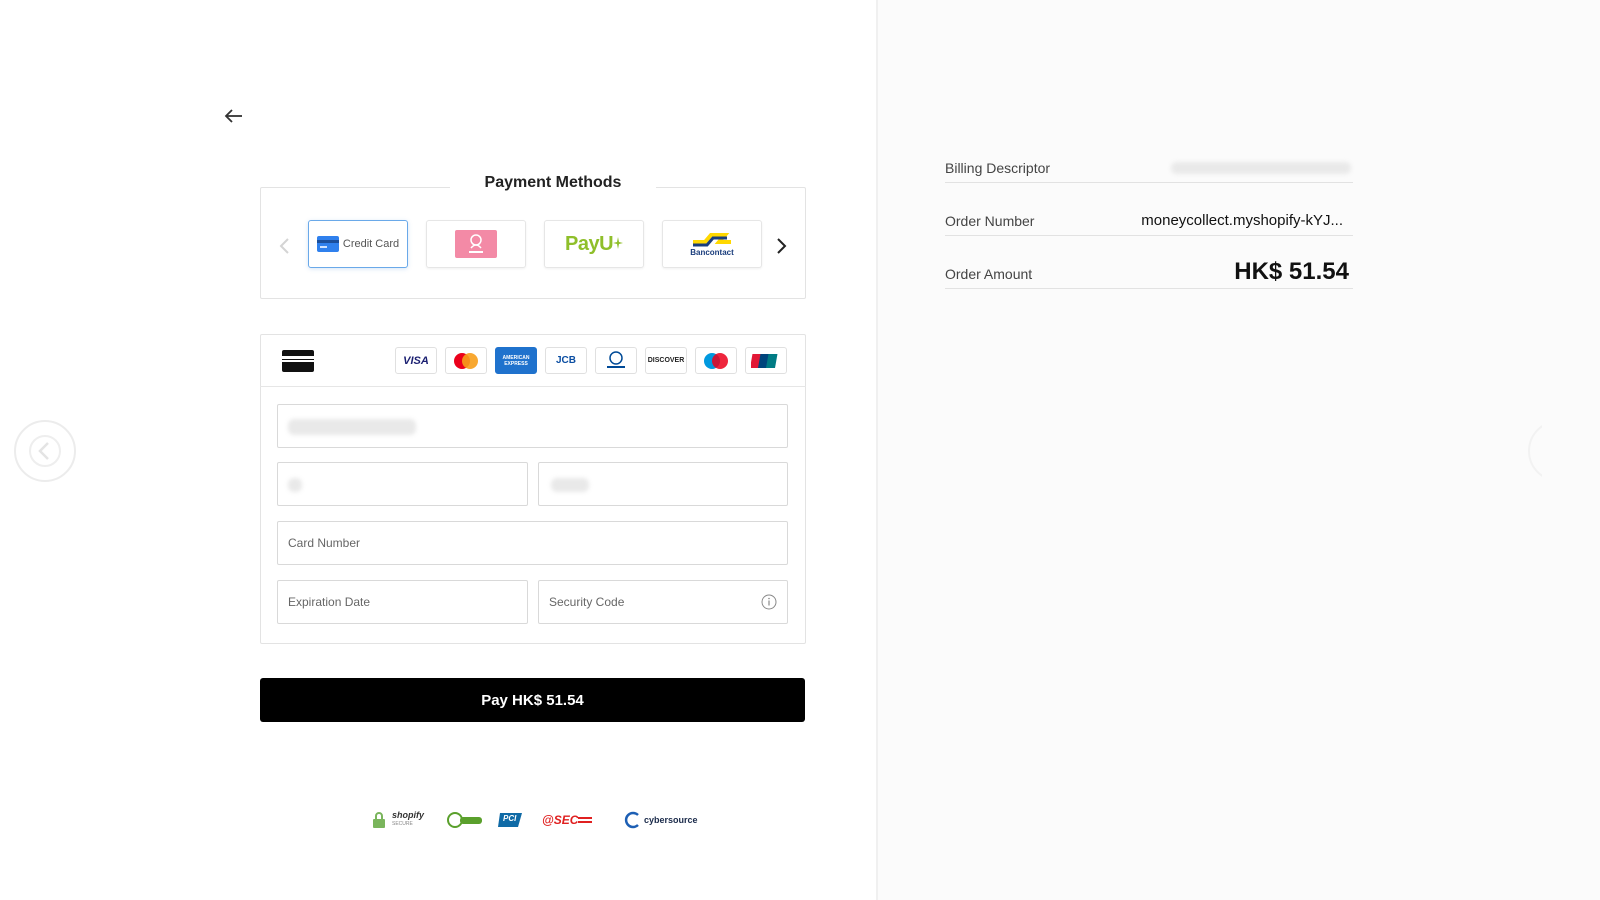 This screenshot has height=900, width=1600. I want to click on card-number-field, so click(532, 543).